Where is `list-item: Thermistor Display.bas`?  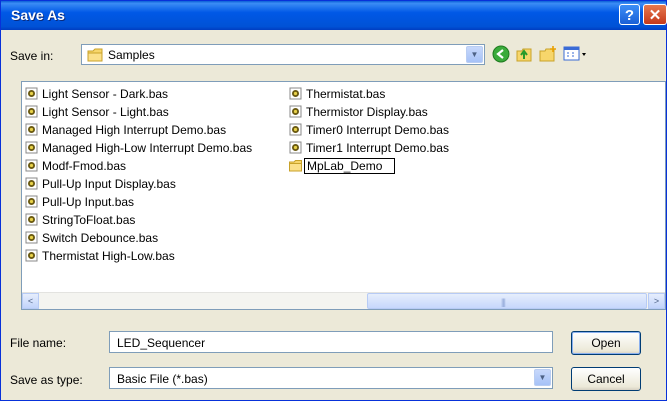 list-item: Thermistor Display.bas is located at coordinates (367, 112).